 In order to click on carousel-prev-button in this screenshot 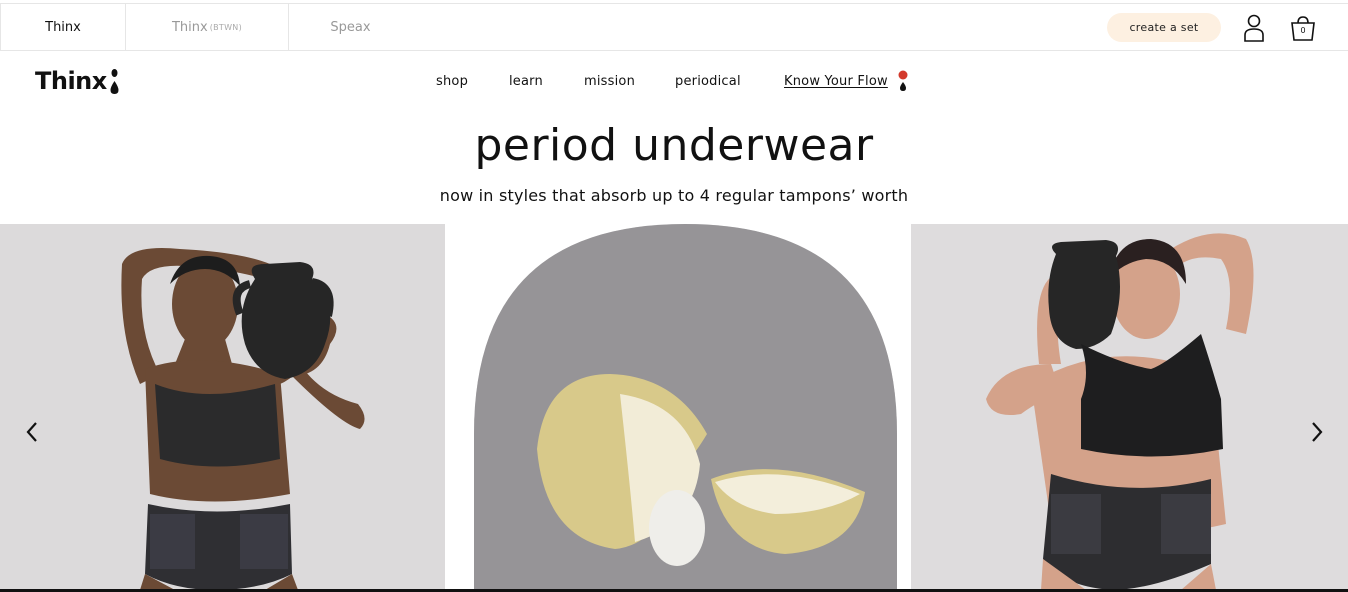, I will do `click(32, 432)`.